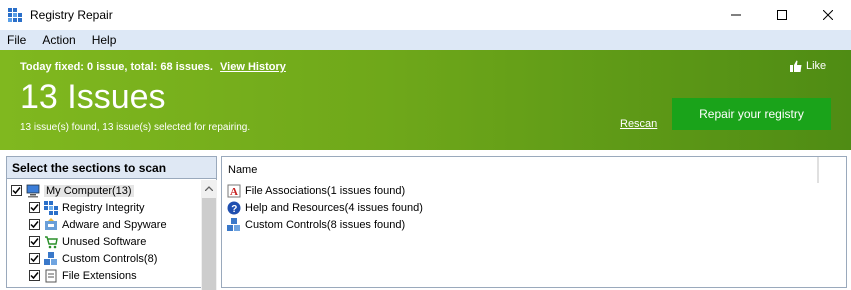  Describe the element at coordinates (58, 40) in the screenshot. I see `menu-action: Action` at that location.